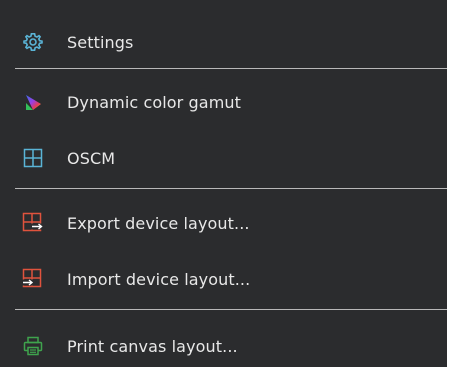 Image resolution: width=450 pixels, height=372 pixels. Describe the element at coordinates (33, 102) in the screenshot. I see `color-gamut-icon` at that location.